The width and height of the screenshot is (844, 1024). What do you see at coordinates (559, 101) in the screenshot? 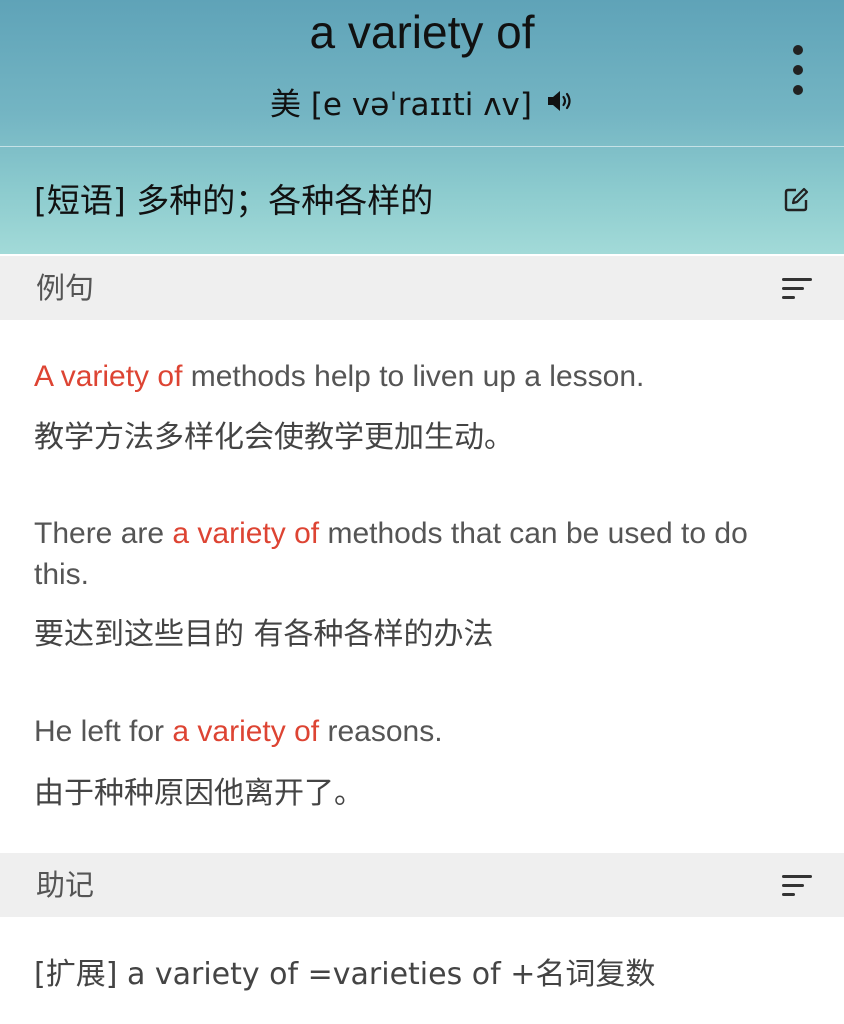
I see `speaker-icon` at bounding box center [559, 101].